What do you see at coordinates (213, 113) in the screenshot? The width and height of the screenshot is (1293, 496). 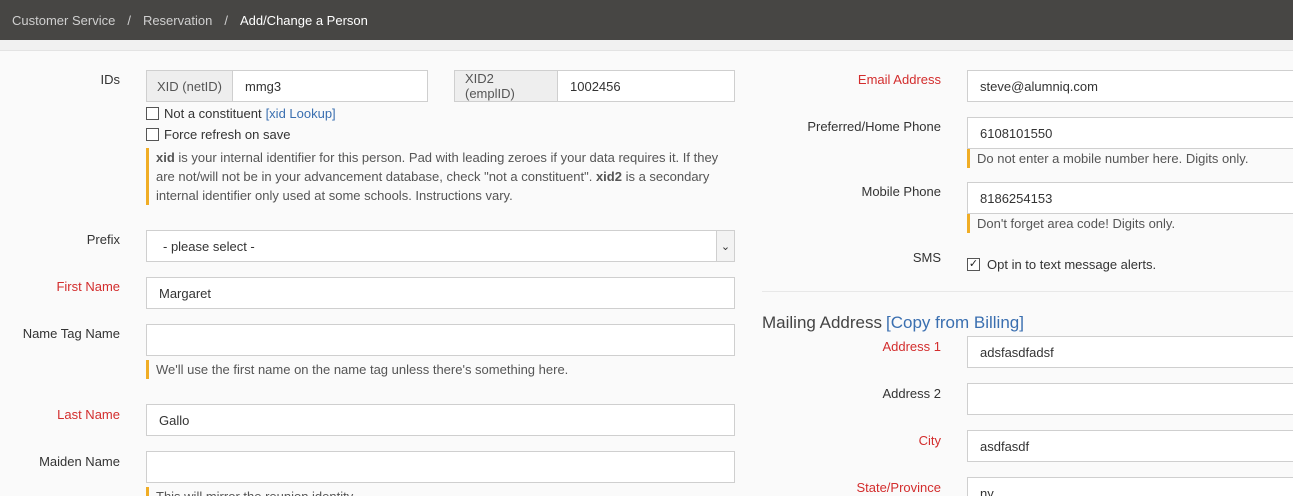 I see `not-constituent-label: Not a constituent` at bounding box center [213, 113].